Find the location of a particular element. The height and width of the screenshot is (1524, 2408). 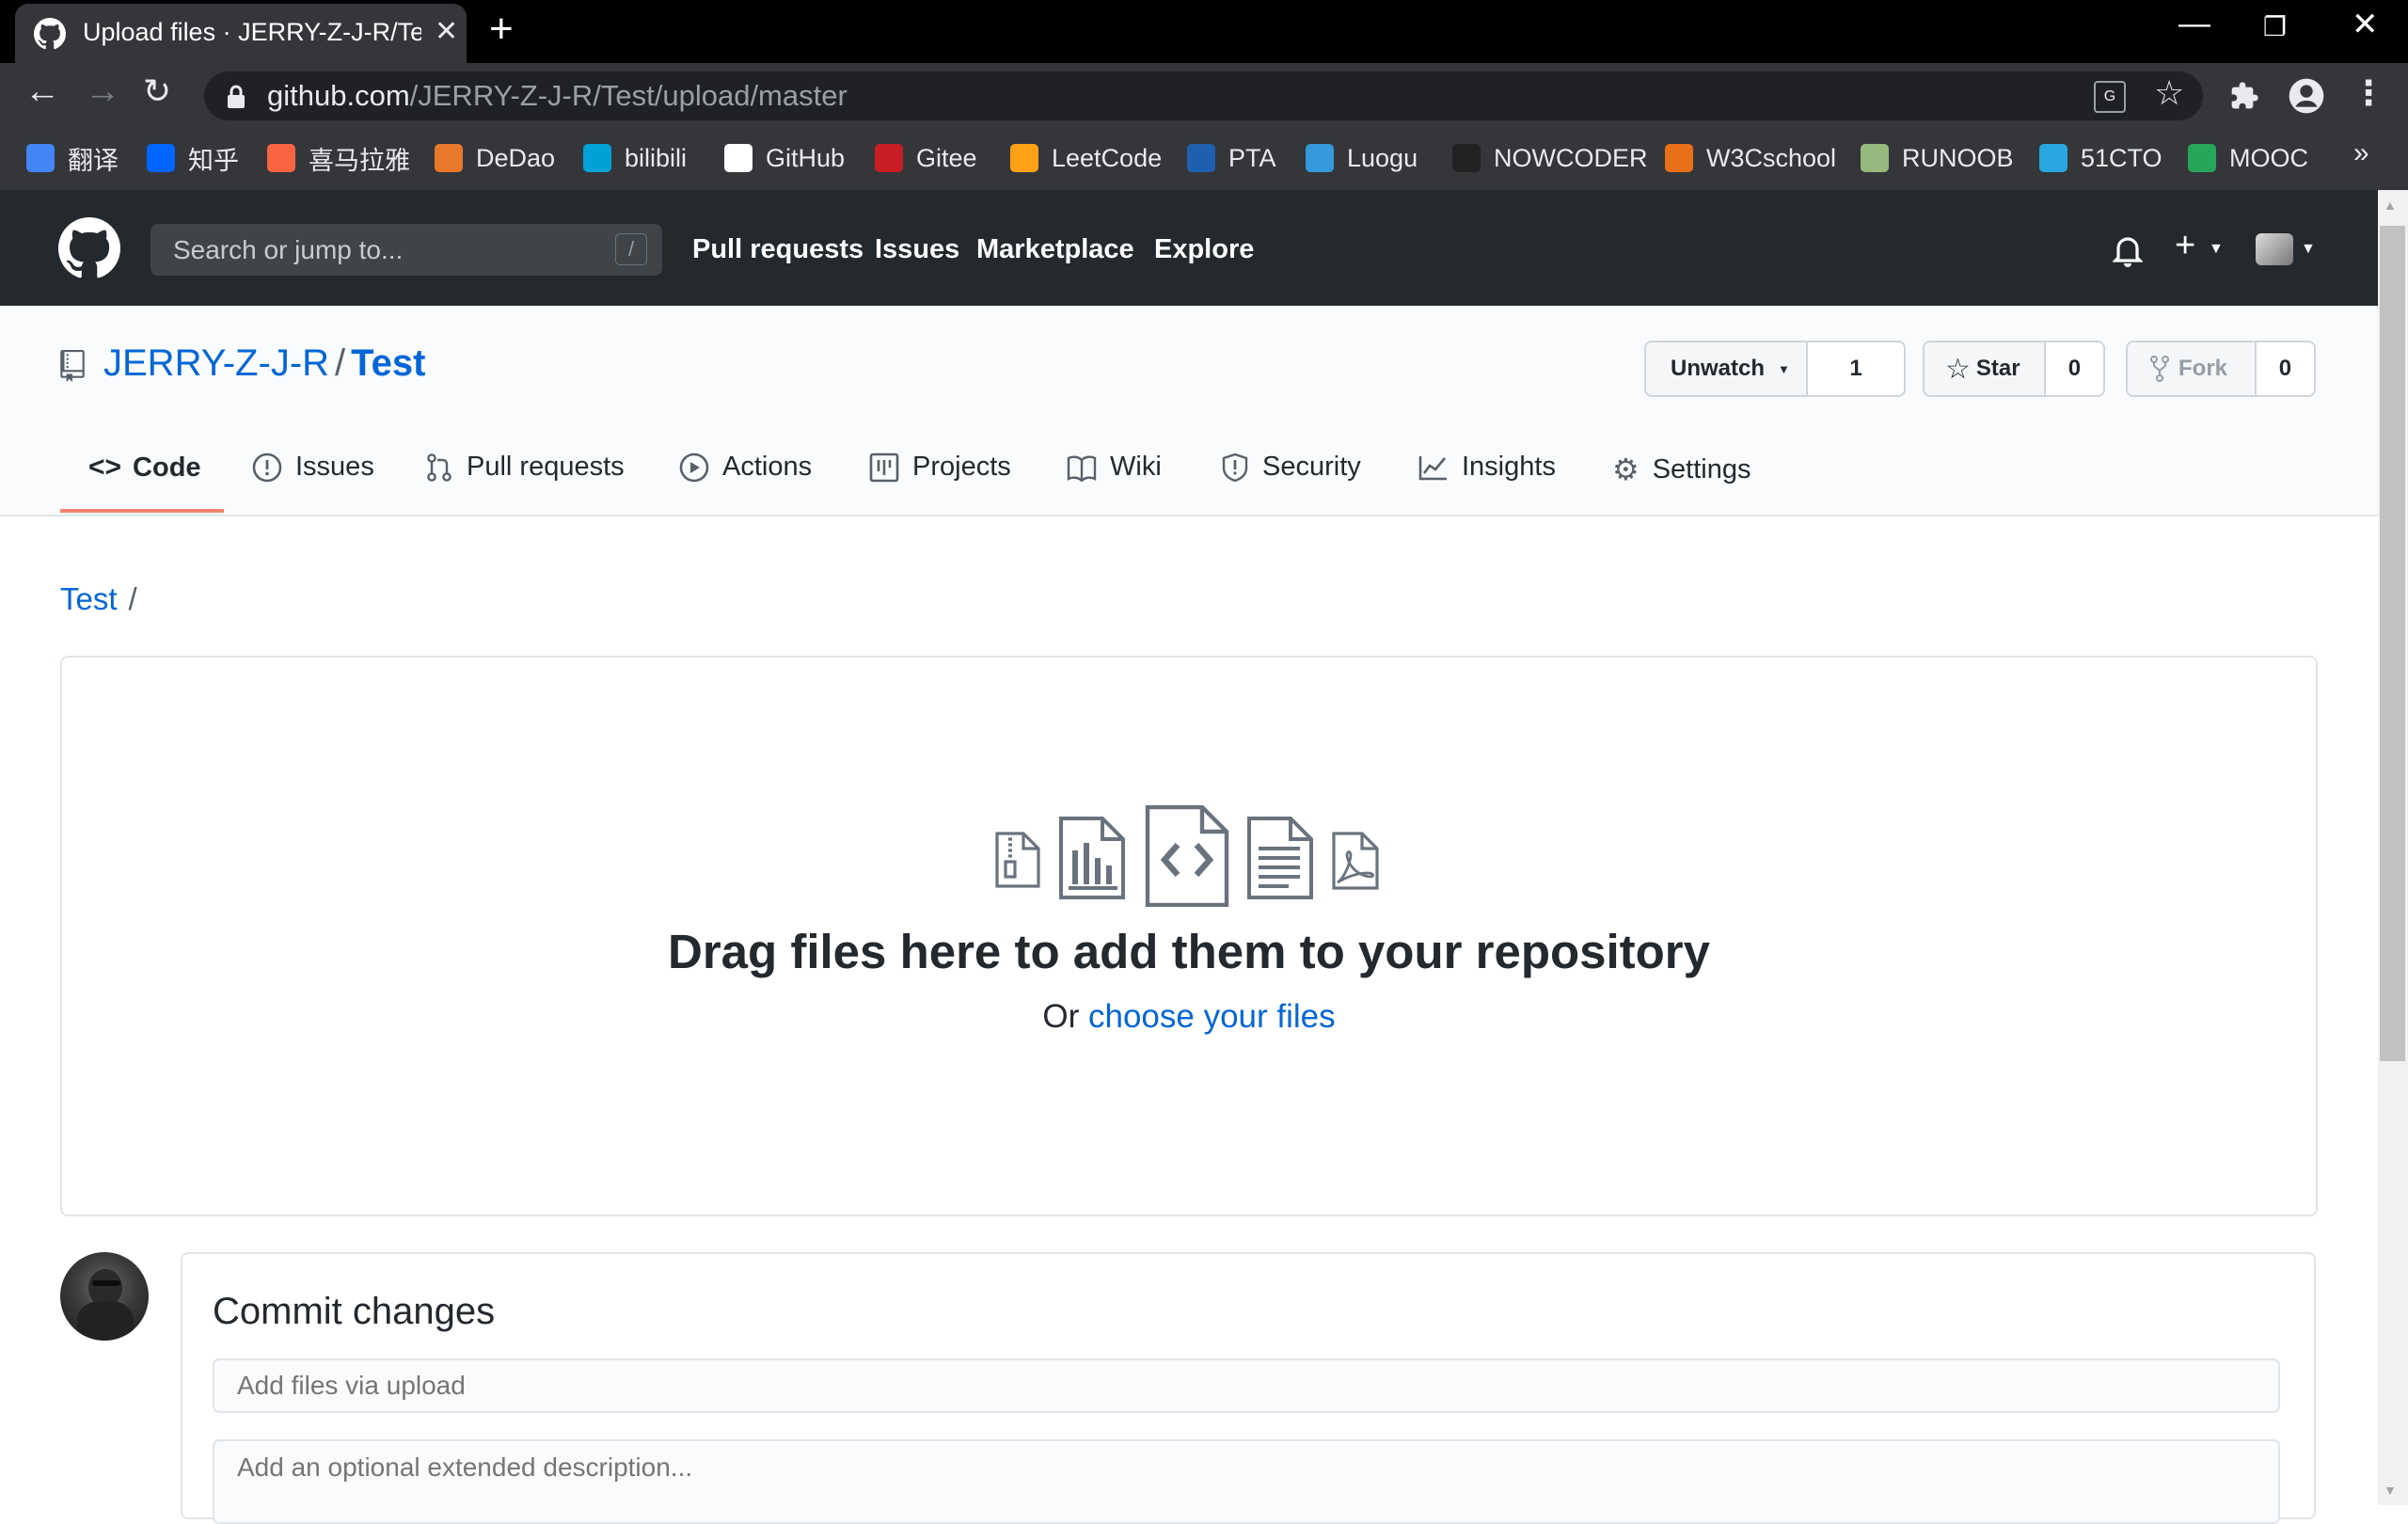

project-icon is located at coordinates (884, 467).